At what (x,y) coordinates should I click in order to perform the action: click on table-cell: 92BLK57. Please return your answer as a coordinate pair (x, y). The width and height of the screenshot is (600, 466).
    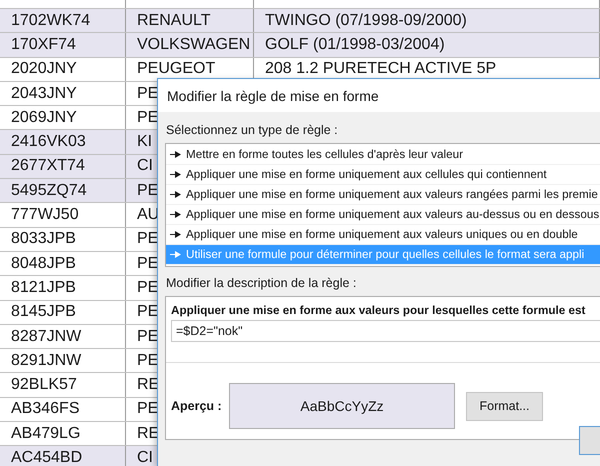
    Looking at the image, I should click on (63, 385).